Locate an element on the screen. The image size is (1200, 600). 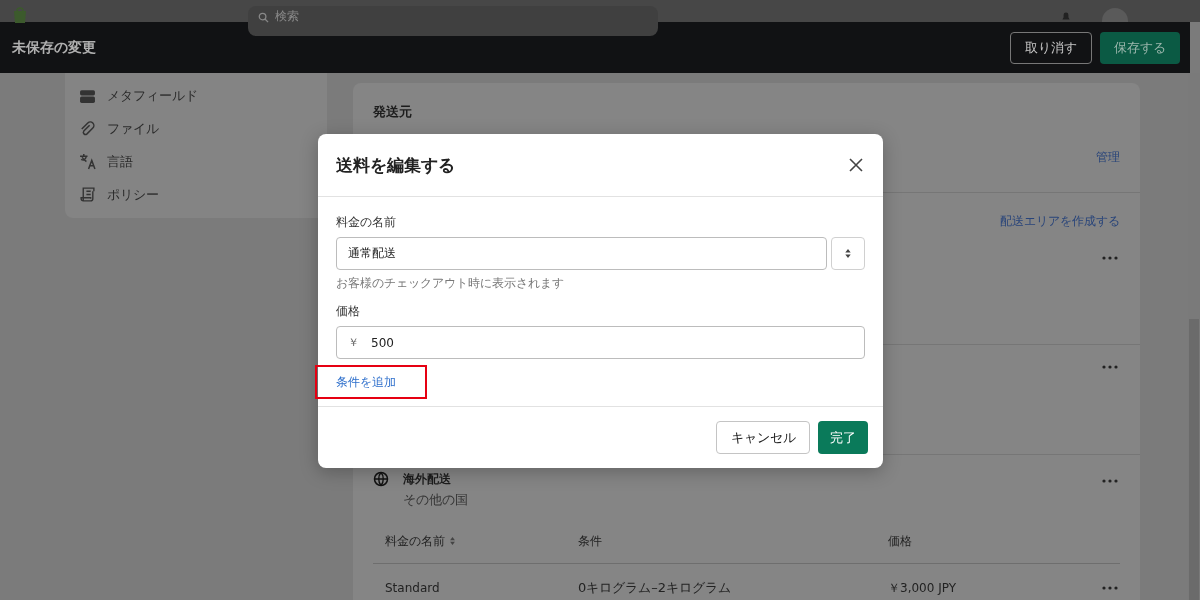
column-header: 価格 is located at coordinates (900, 541).